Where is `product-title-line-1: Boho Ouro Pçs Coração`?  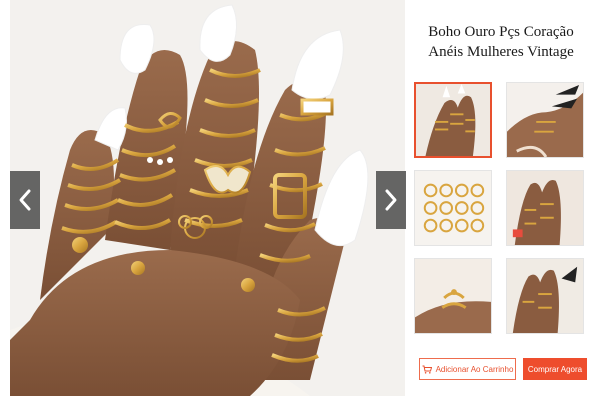
product-title-line-1: Boho Ouro Pçs Coração is located at coordinates (501, 32).